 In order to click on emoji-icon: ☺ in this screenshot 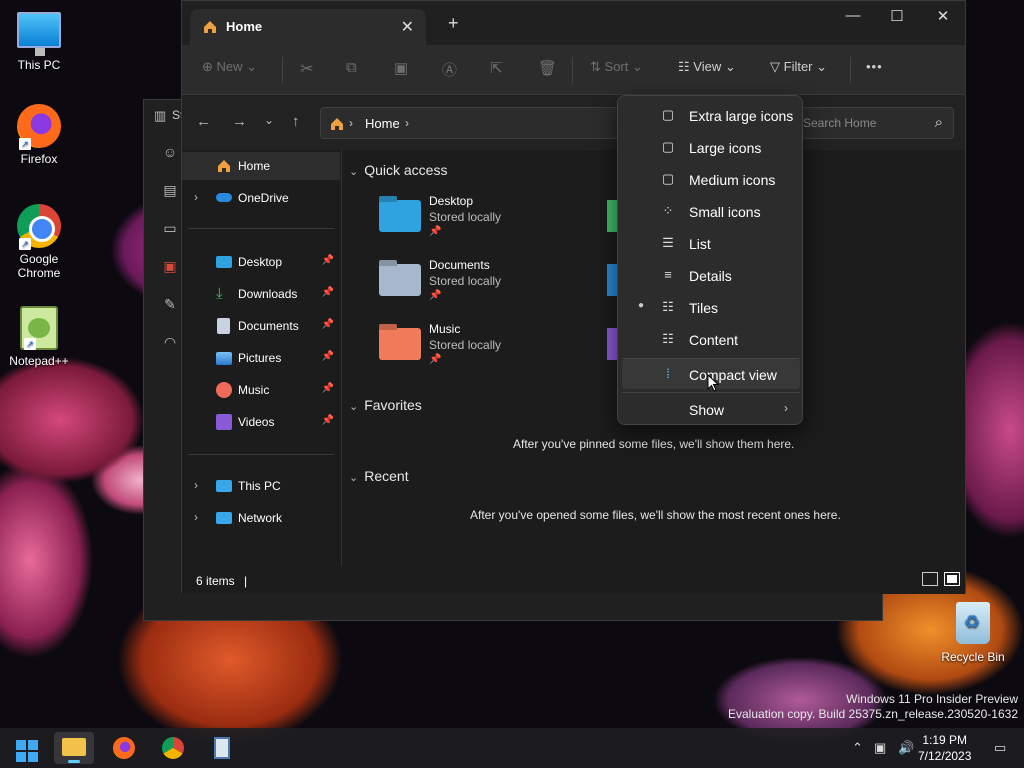, I will do `click(170, 152)`.